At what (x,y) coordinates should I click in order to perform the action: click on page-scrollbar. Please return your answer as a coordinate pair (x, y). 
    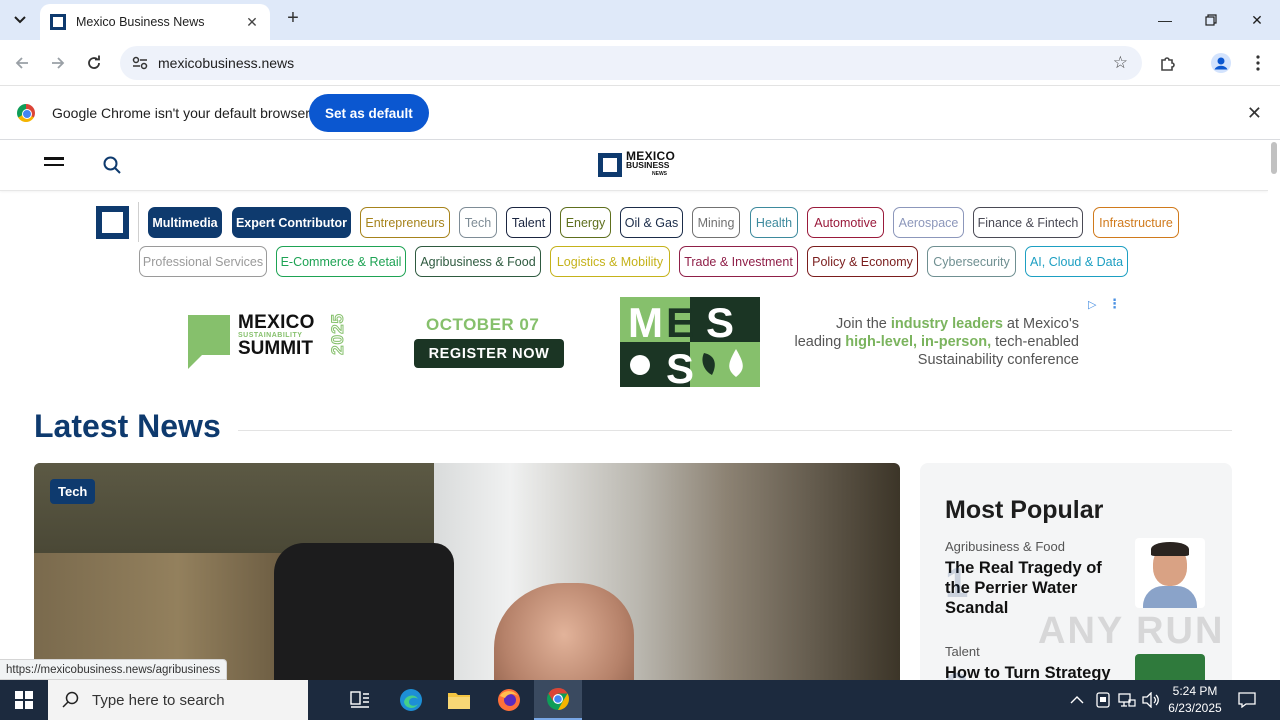
    Looking at the image, I should click on (1274, 410).